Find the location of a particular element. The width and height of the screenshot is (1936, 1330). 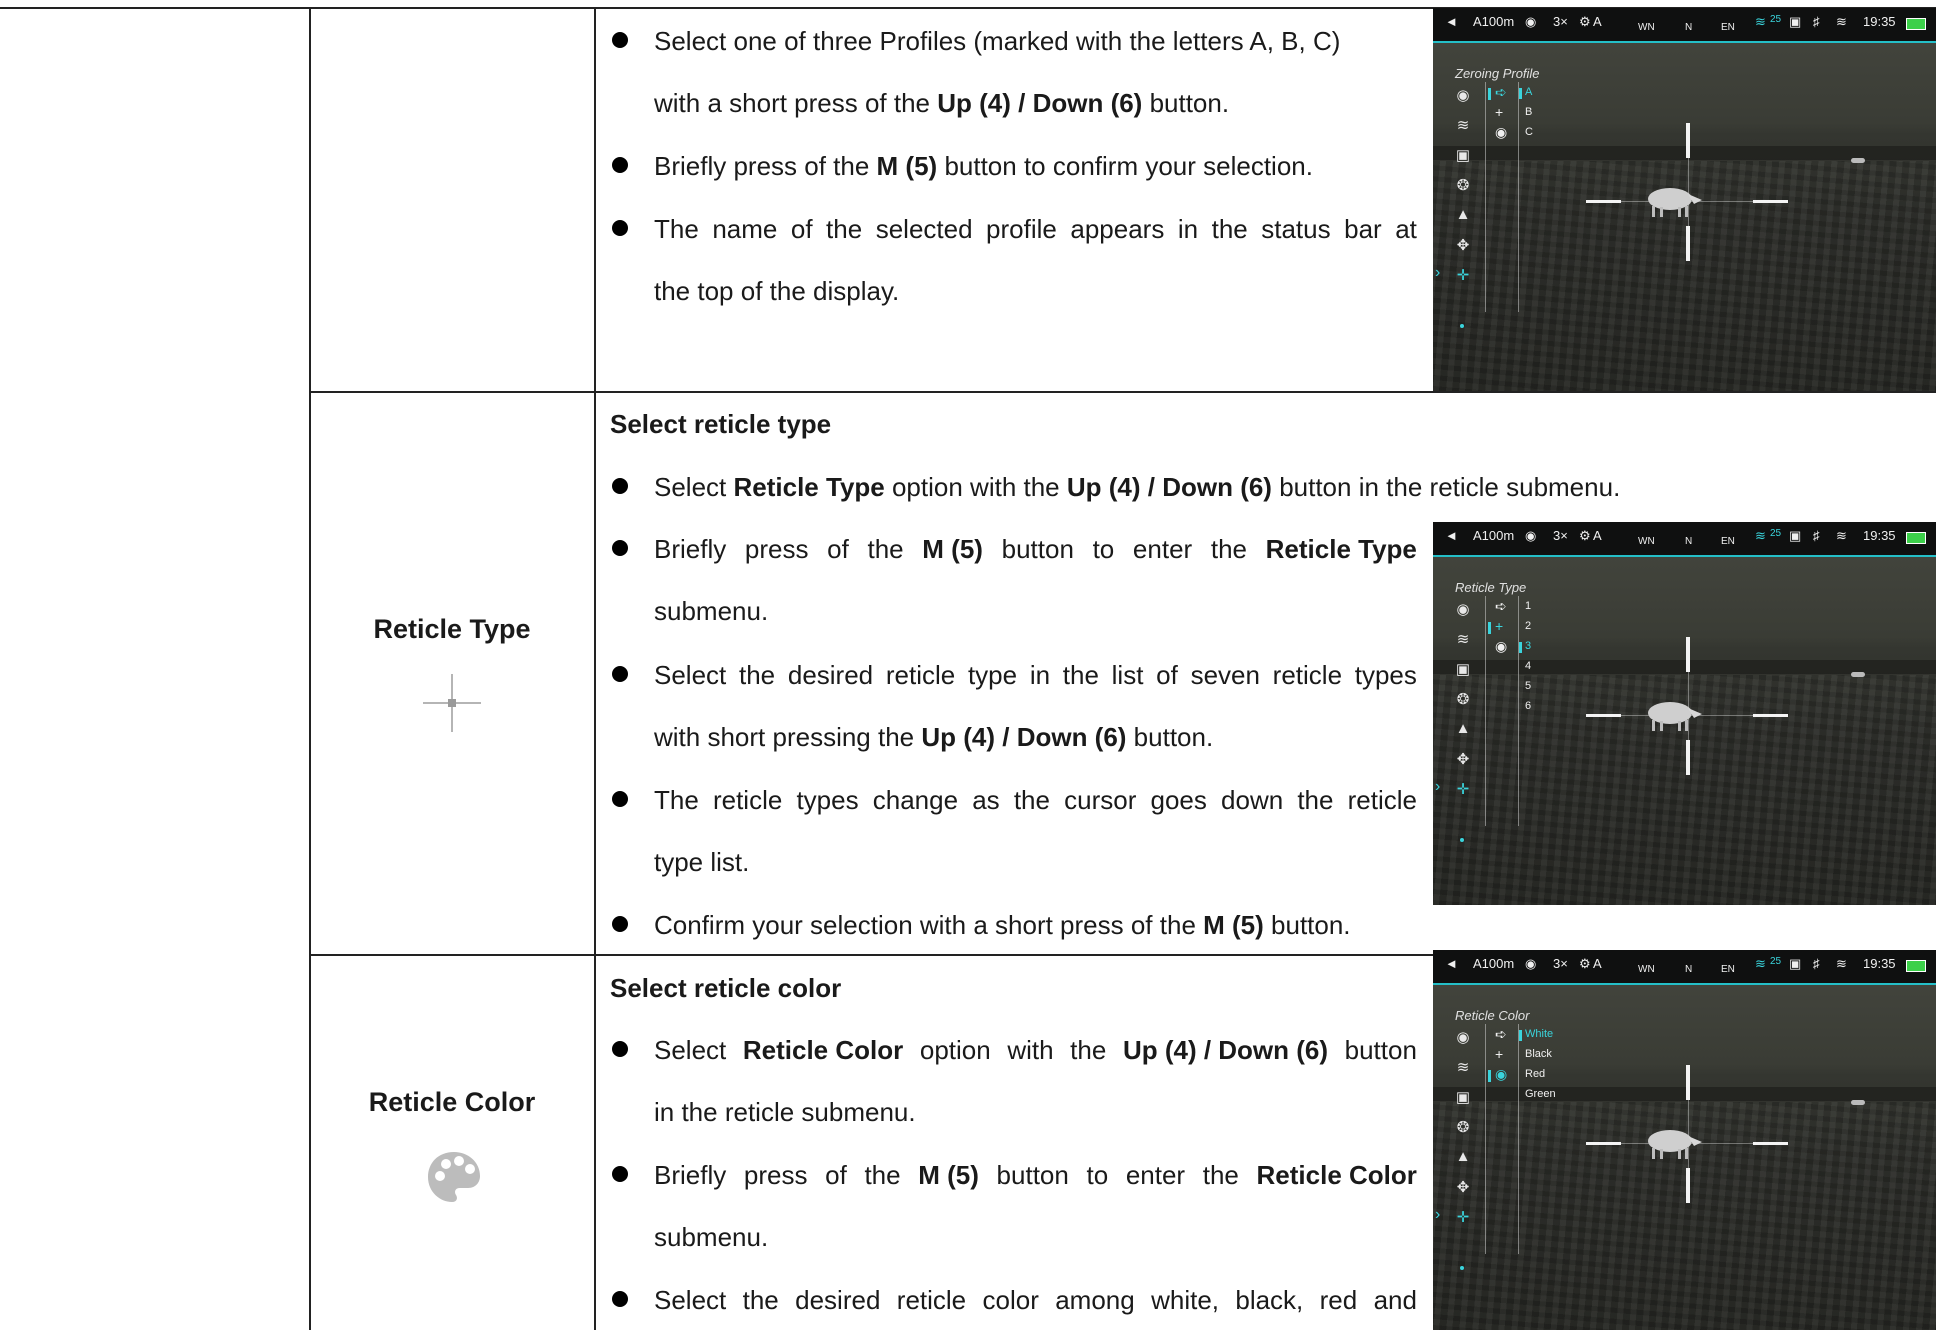

reticle-type-heading: Select reticle type is located at coordinates (721, 424).